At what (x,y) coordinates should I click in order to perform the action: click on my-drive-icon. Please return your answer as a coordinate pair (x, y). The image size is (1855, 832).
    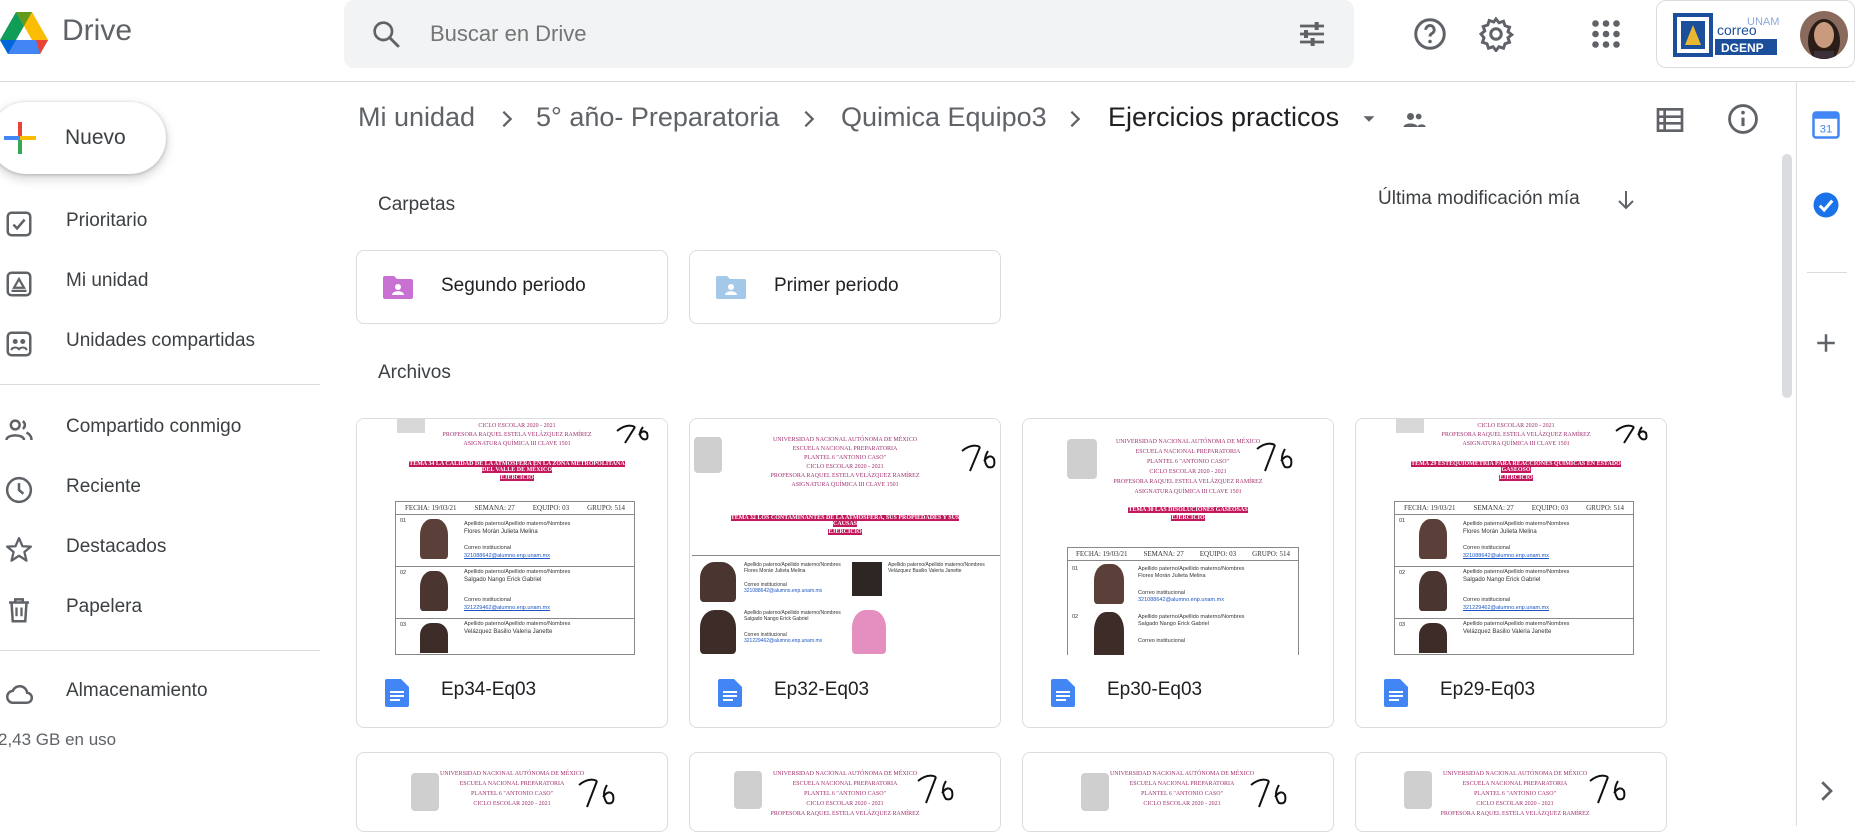
    Looking at the image, I should click on (19, 284).